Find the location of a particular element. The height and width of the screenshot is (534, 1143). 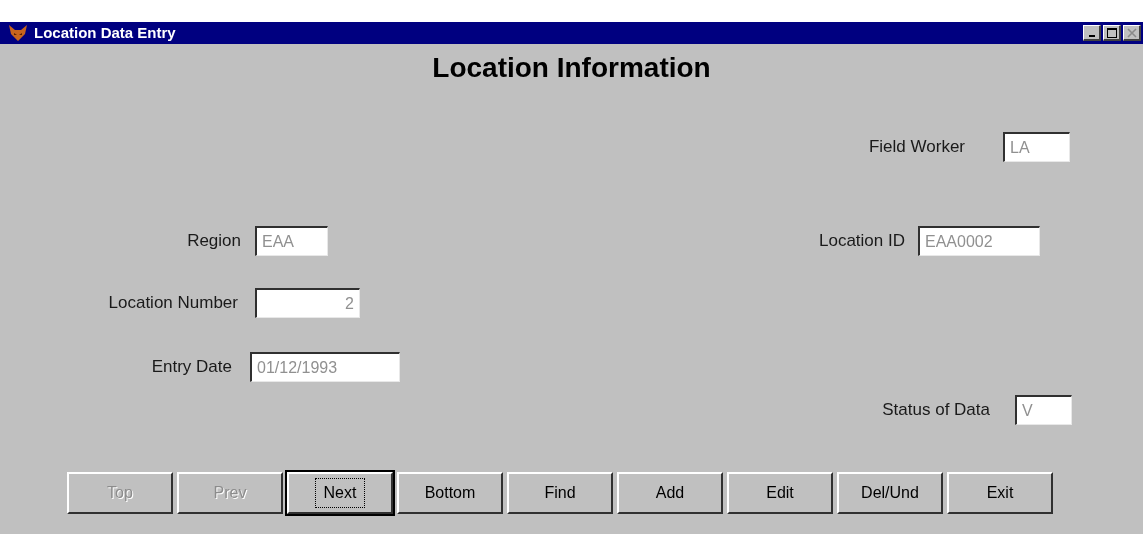

toolbar-button: Next is located at coordinates (340, 493).